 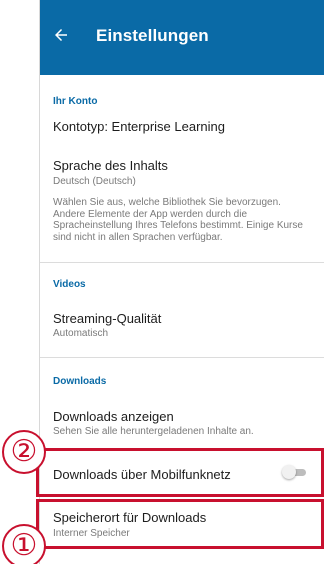 I want to click on storage-location-title: Speicherort für Downloads, so click(x=130, y=517).